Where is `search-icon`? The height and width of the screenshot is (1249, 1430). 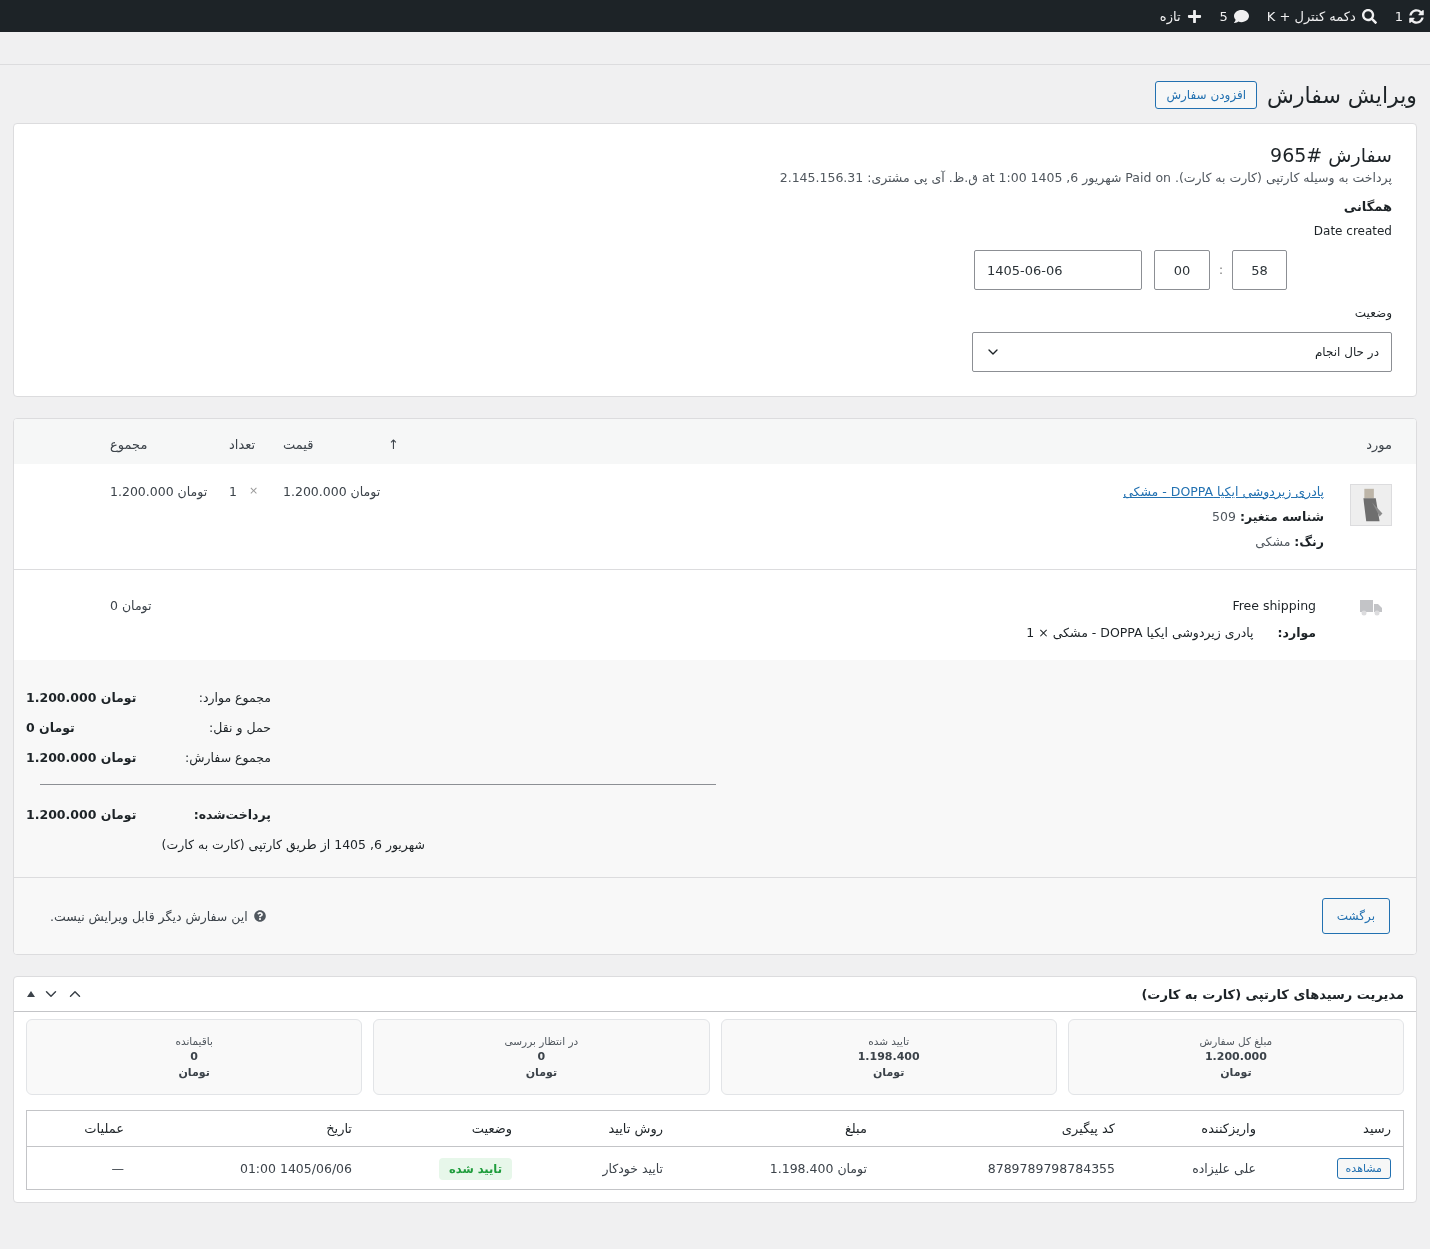
search-icon is located at coordinates (1369, 16).